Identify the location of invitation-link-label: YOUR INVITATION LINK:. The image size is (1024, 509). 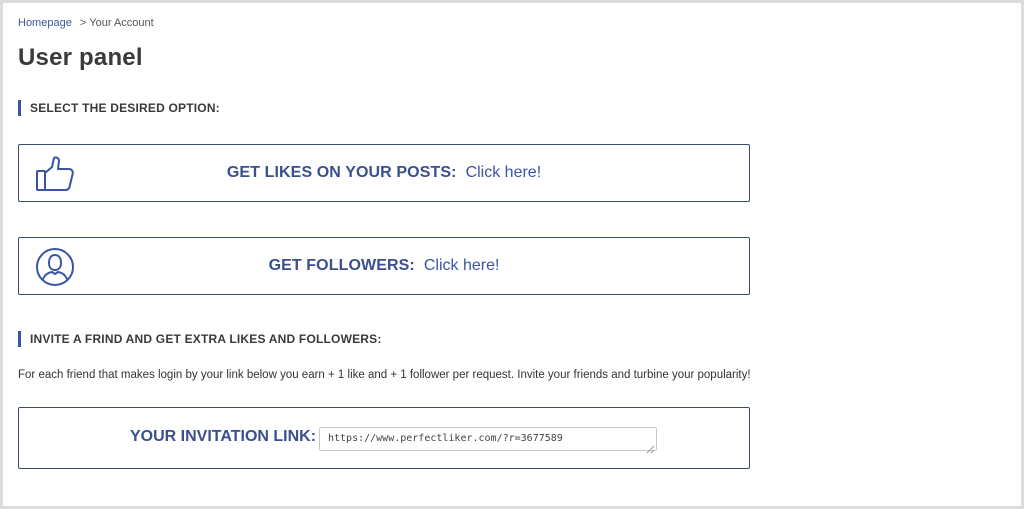
(223, 436).